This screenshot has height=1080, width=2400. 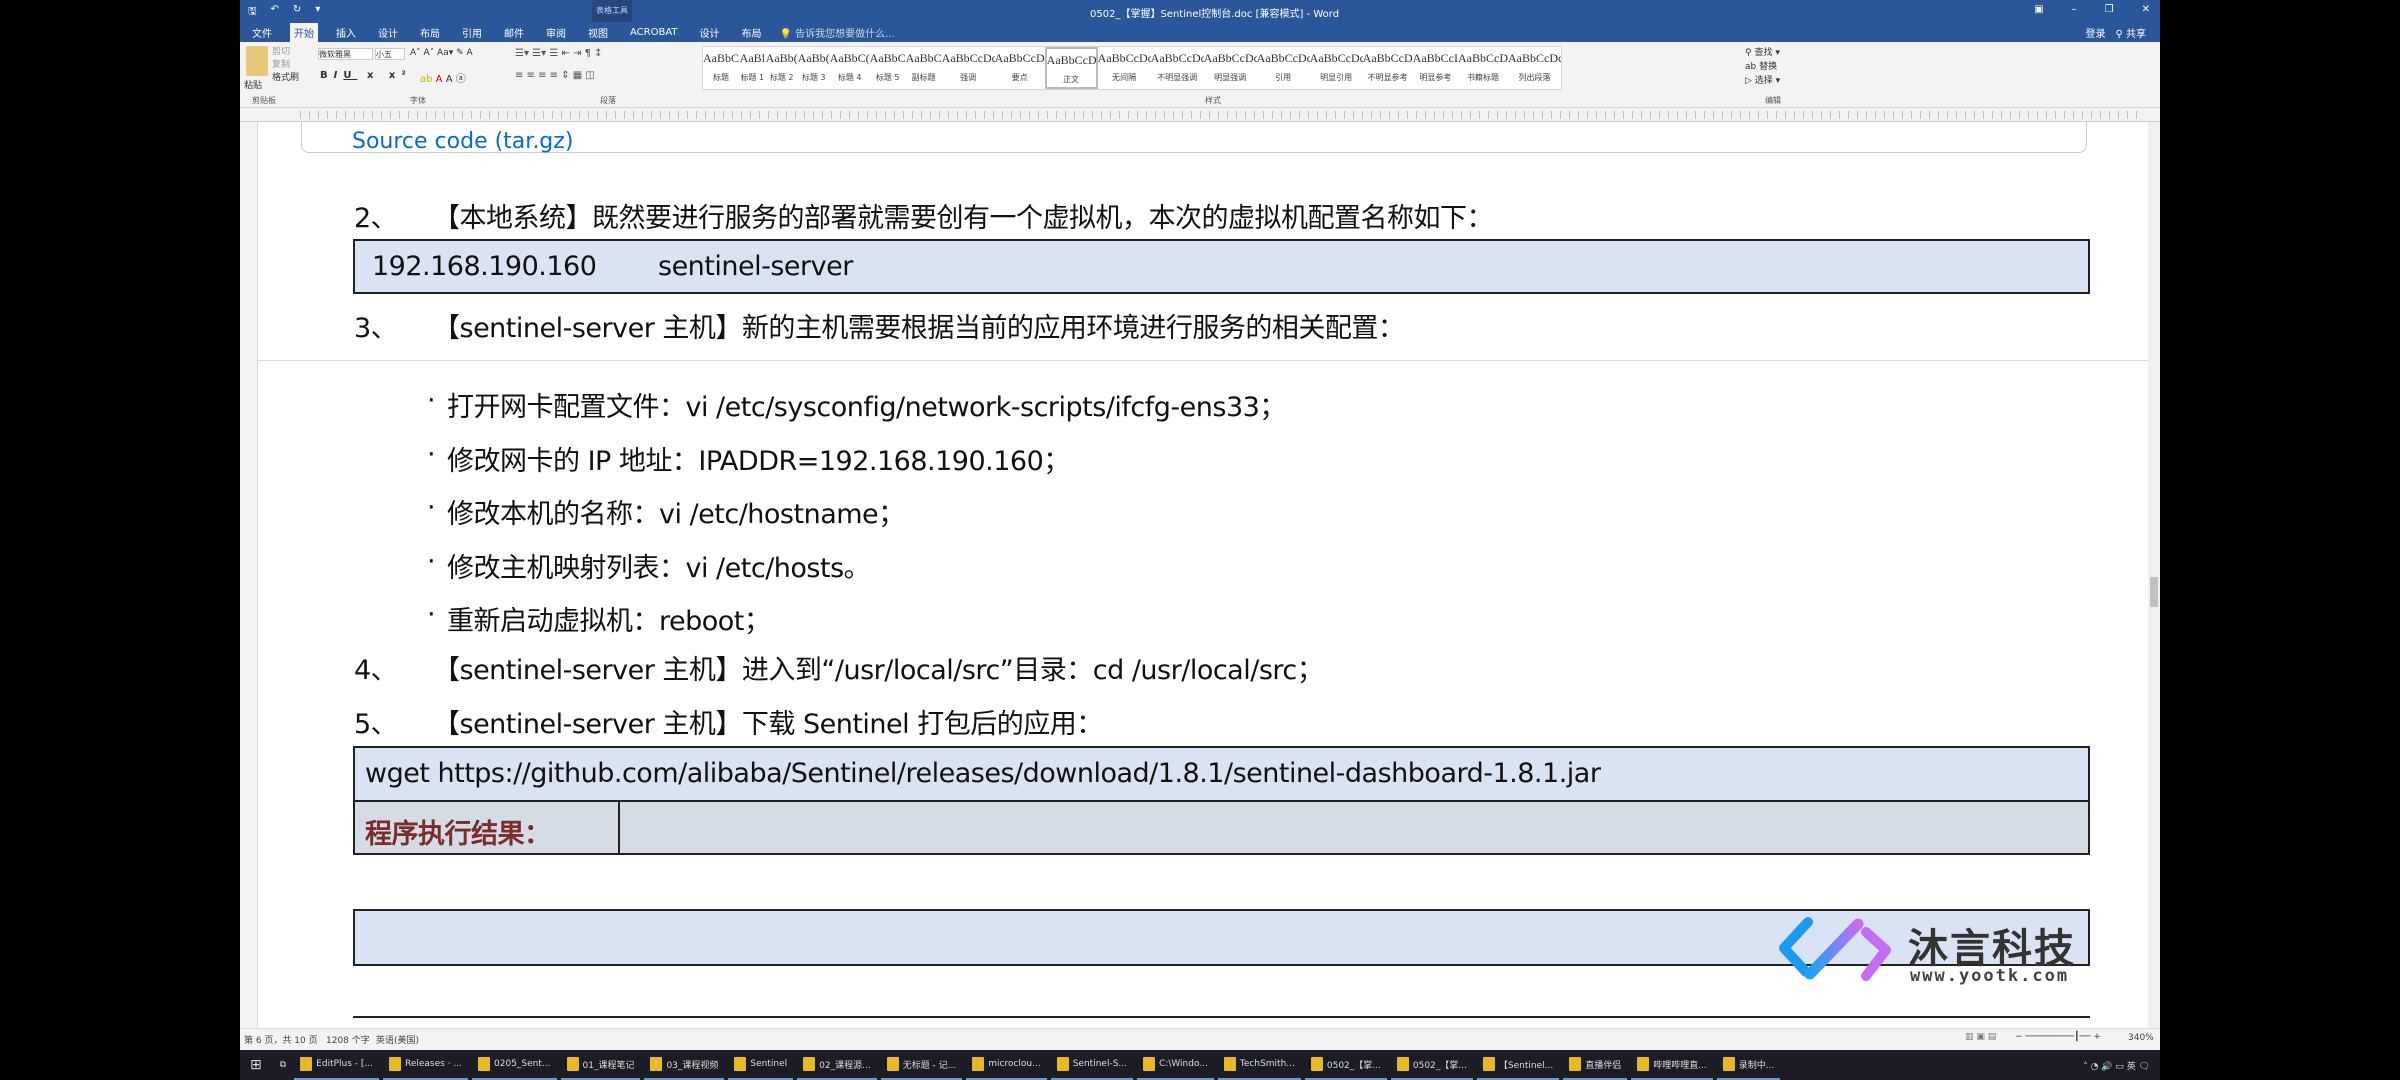 What do you see at coordinates (924, 68) in the screenshot?
I see `style-6: AaBbC 副标题` at bounding box center [924, 68].